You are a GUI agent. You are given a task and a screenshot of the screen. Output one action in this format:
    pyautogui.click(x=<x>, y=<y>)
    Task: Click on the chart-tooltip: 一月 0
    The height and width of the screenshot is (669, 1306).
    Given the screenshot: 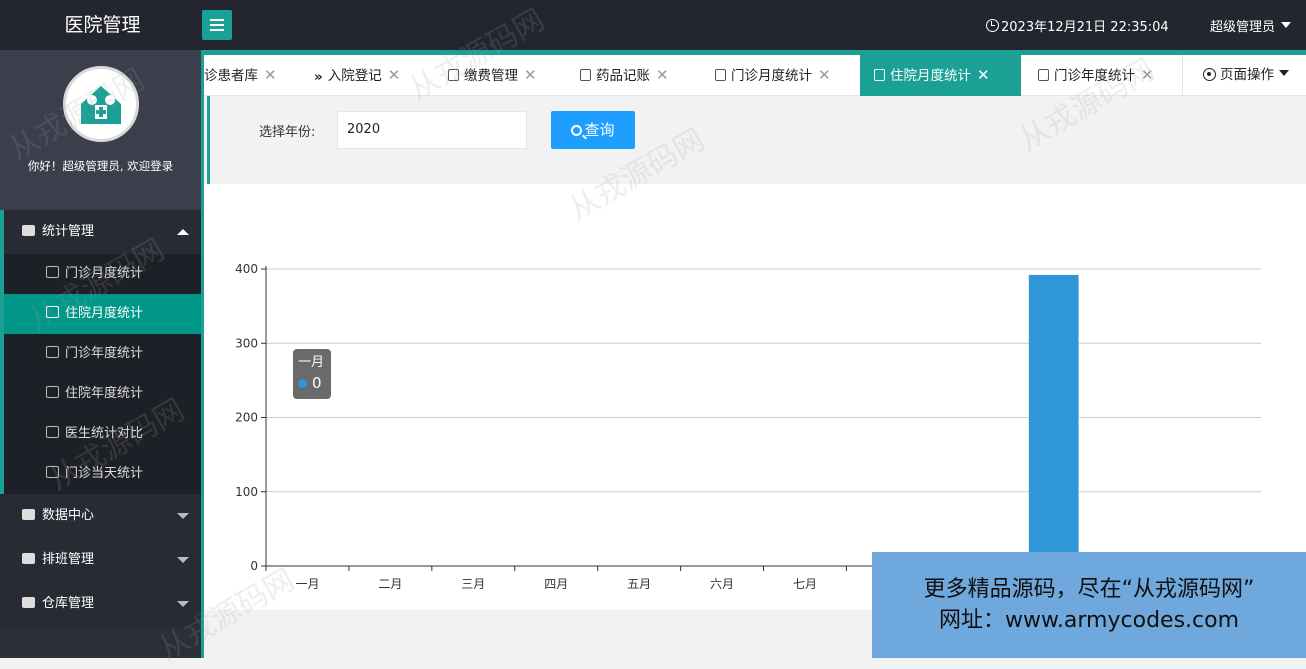 What is the action you would take?
    pyautogui.click(x=312, y=374)
    